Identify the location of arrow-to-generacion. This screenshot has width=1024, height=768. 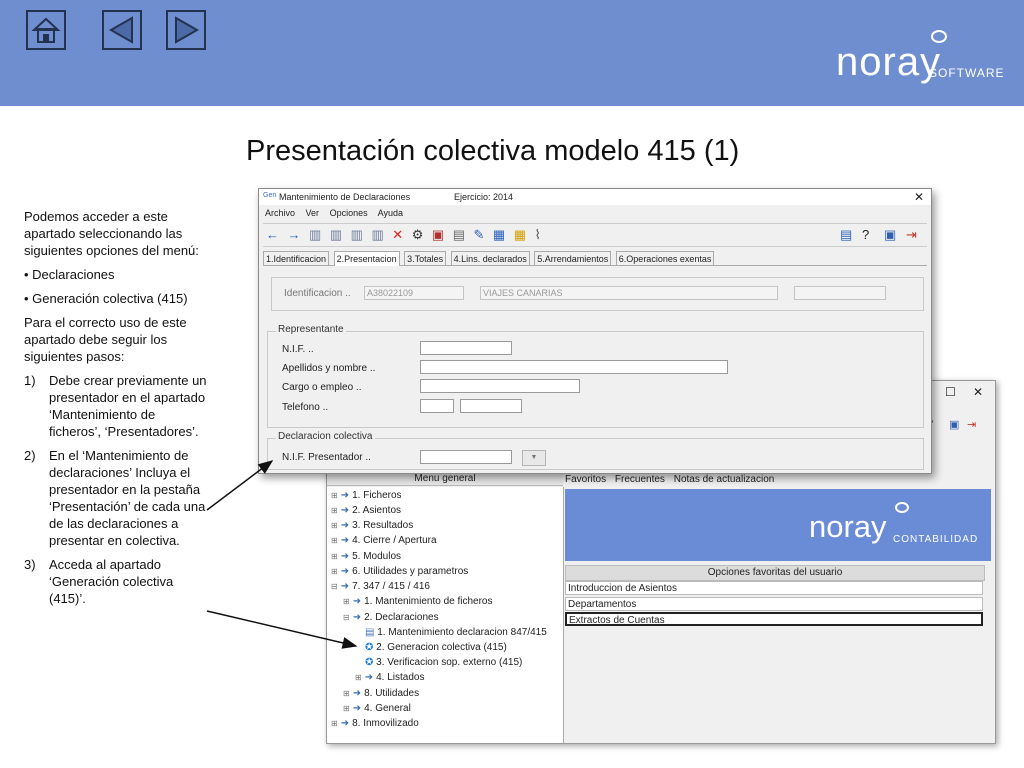
(282, 629).